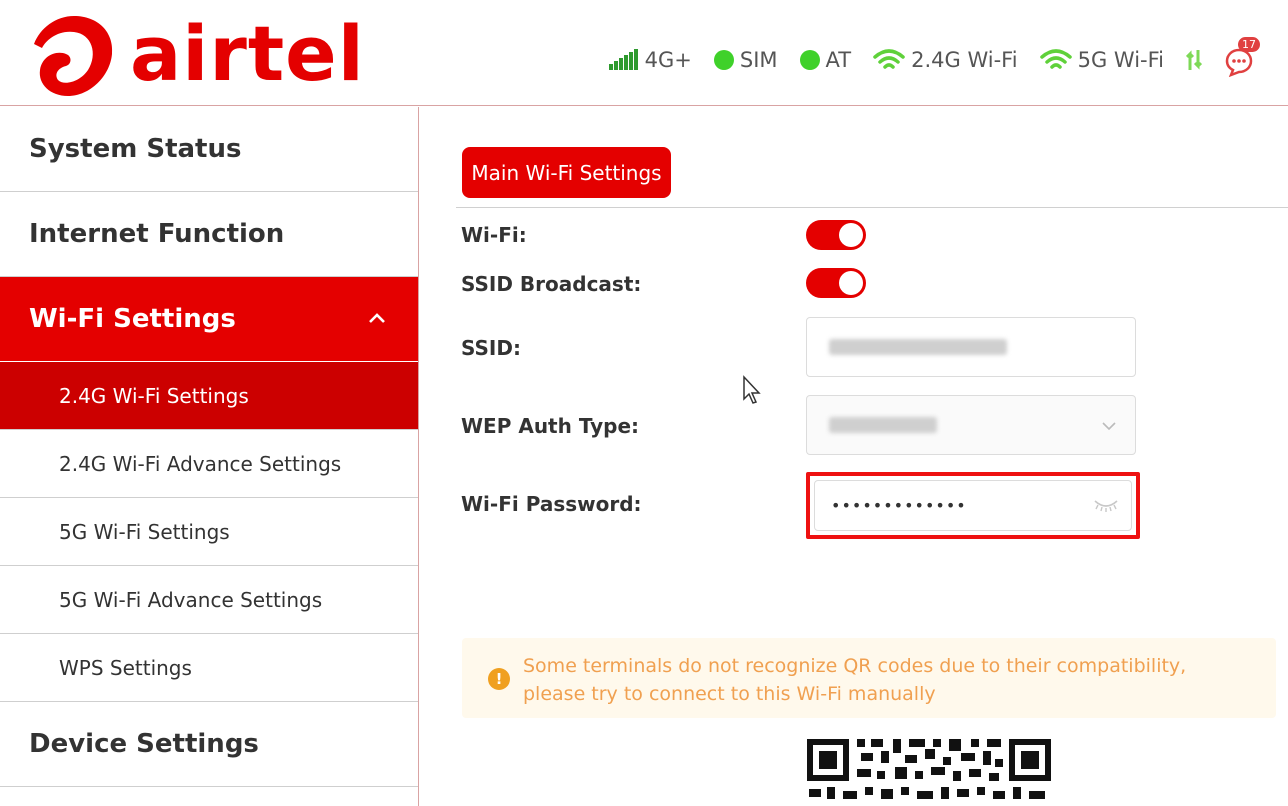  Describe the element at coordinates (758, 60) in the screenshot. I see `sim-label: SIM` at that location.